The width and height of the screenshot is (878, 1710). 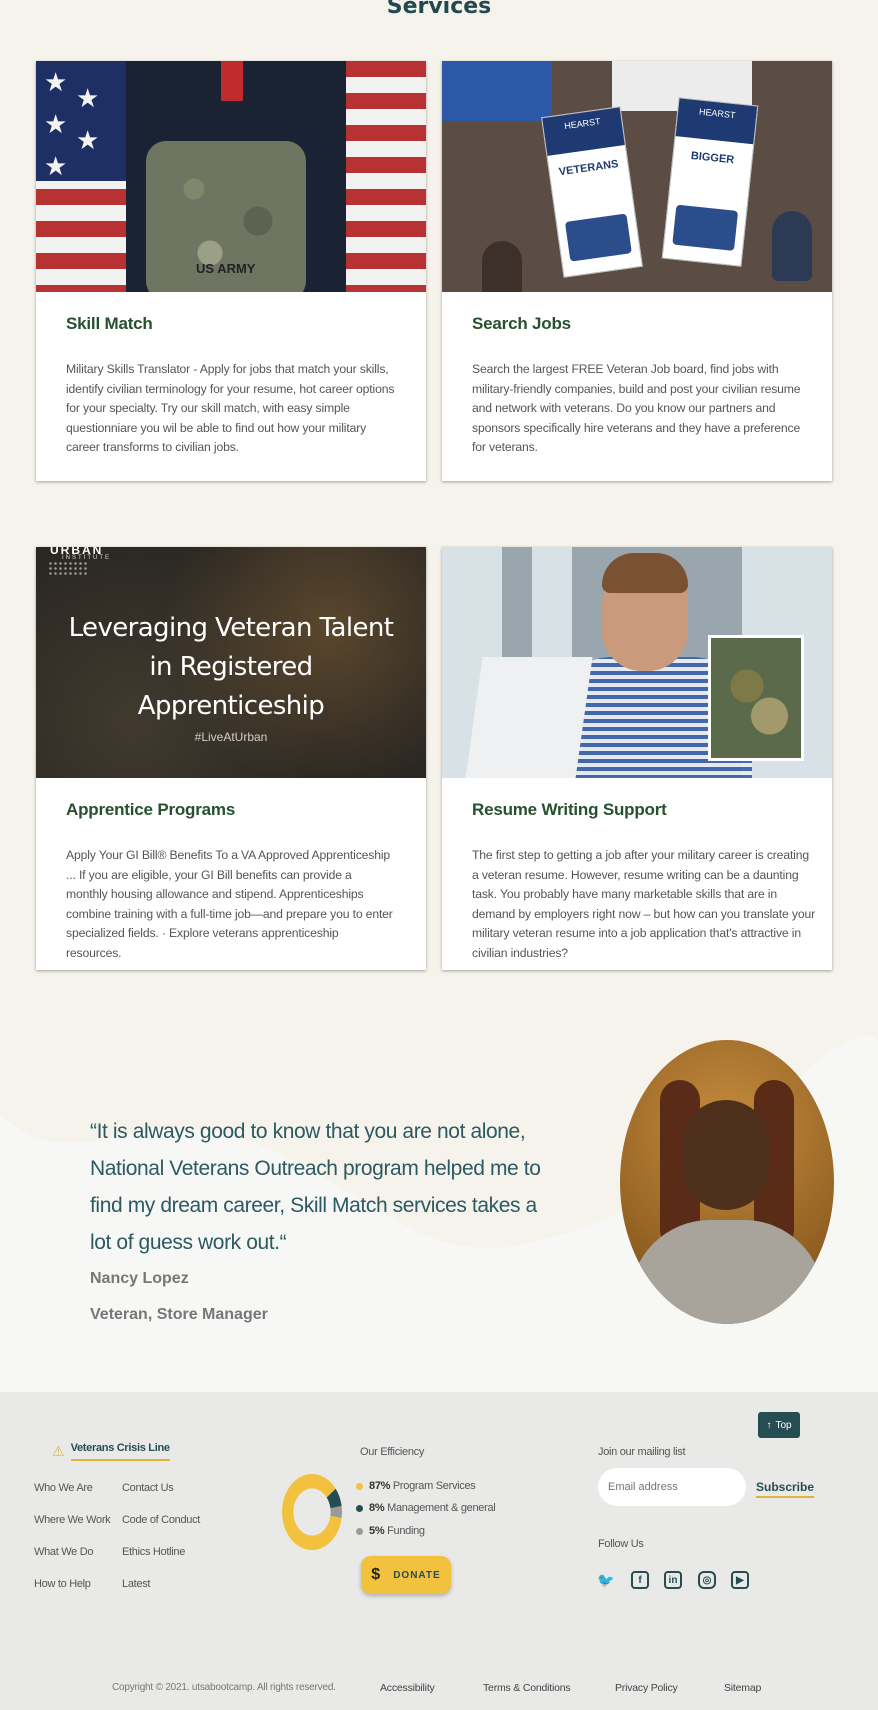 What do you see at coordinates (640, 1580) in the screenshot?
I see `facebook-icon: f` at bounding box center [640, 1580].